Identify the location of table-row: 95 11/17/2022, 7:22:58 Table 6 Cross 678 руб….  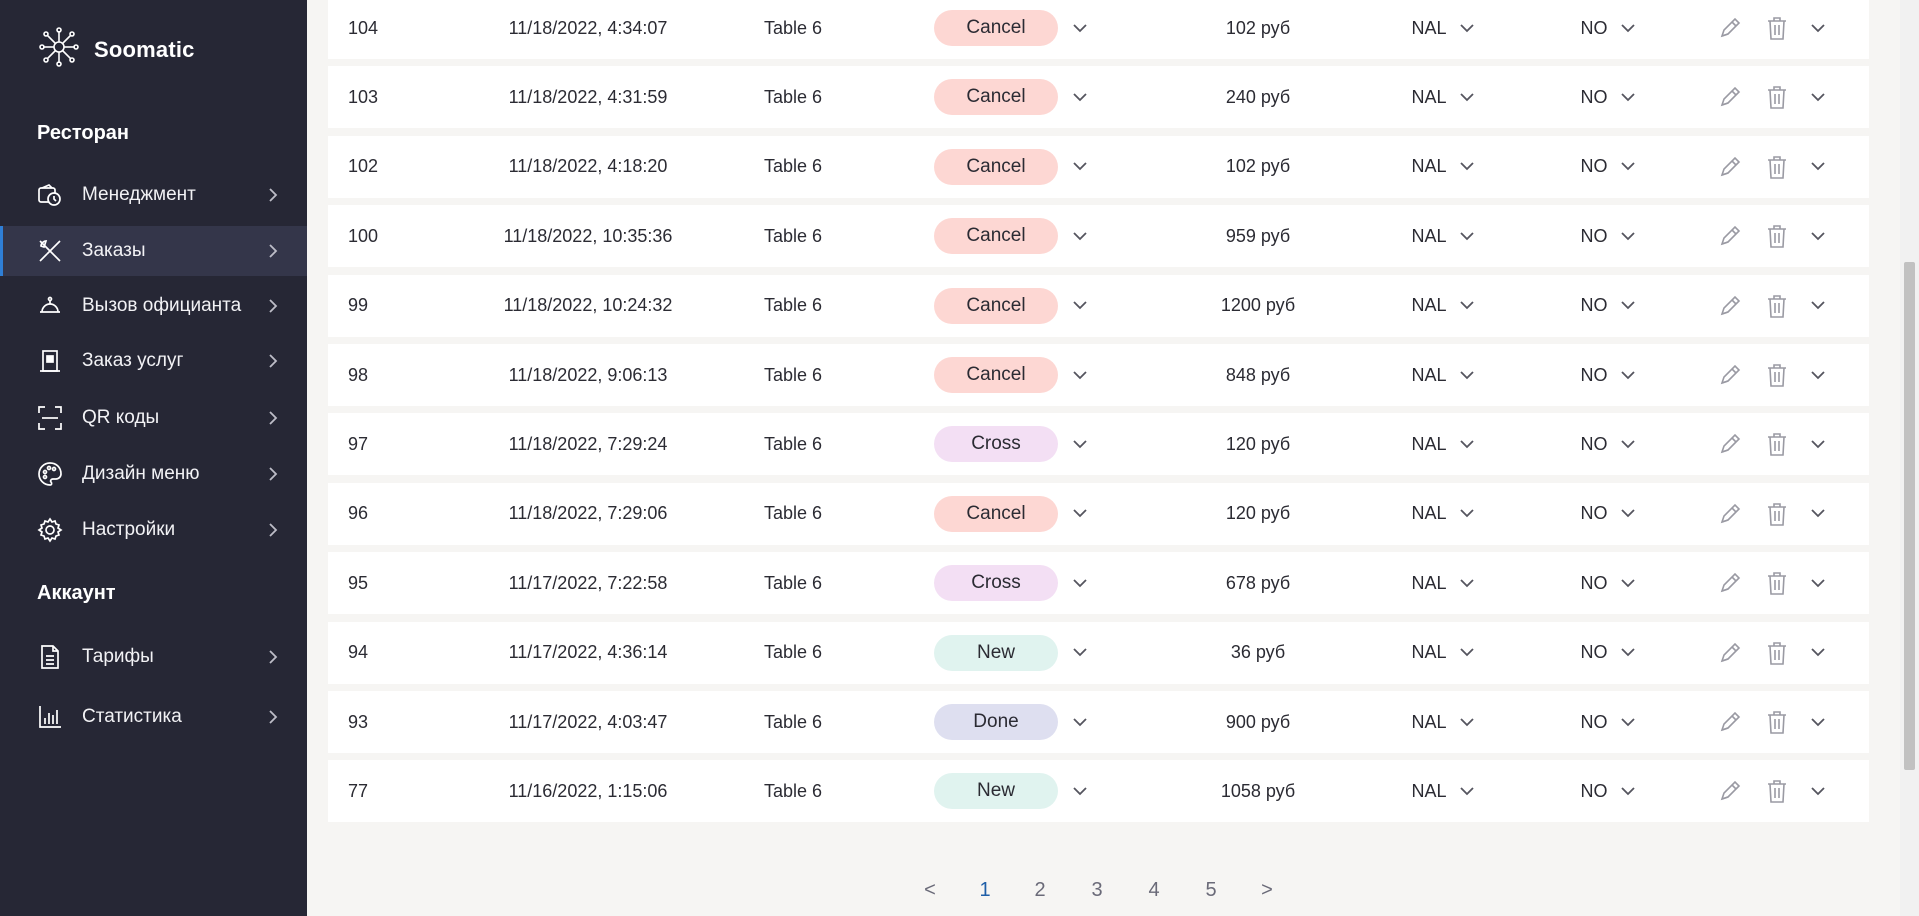
(1098, 583).